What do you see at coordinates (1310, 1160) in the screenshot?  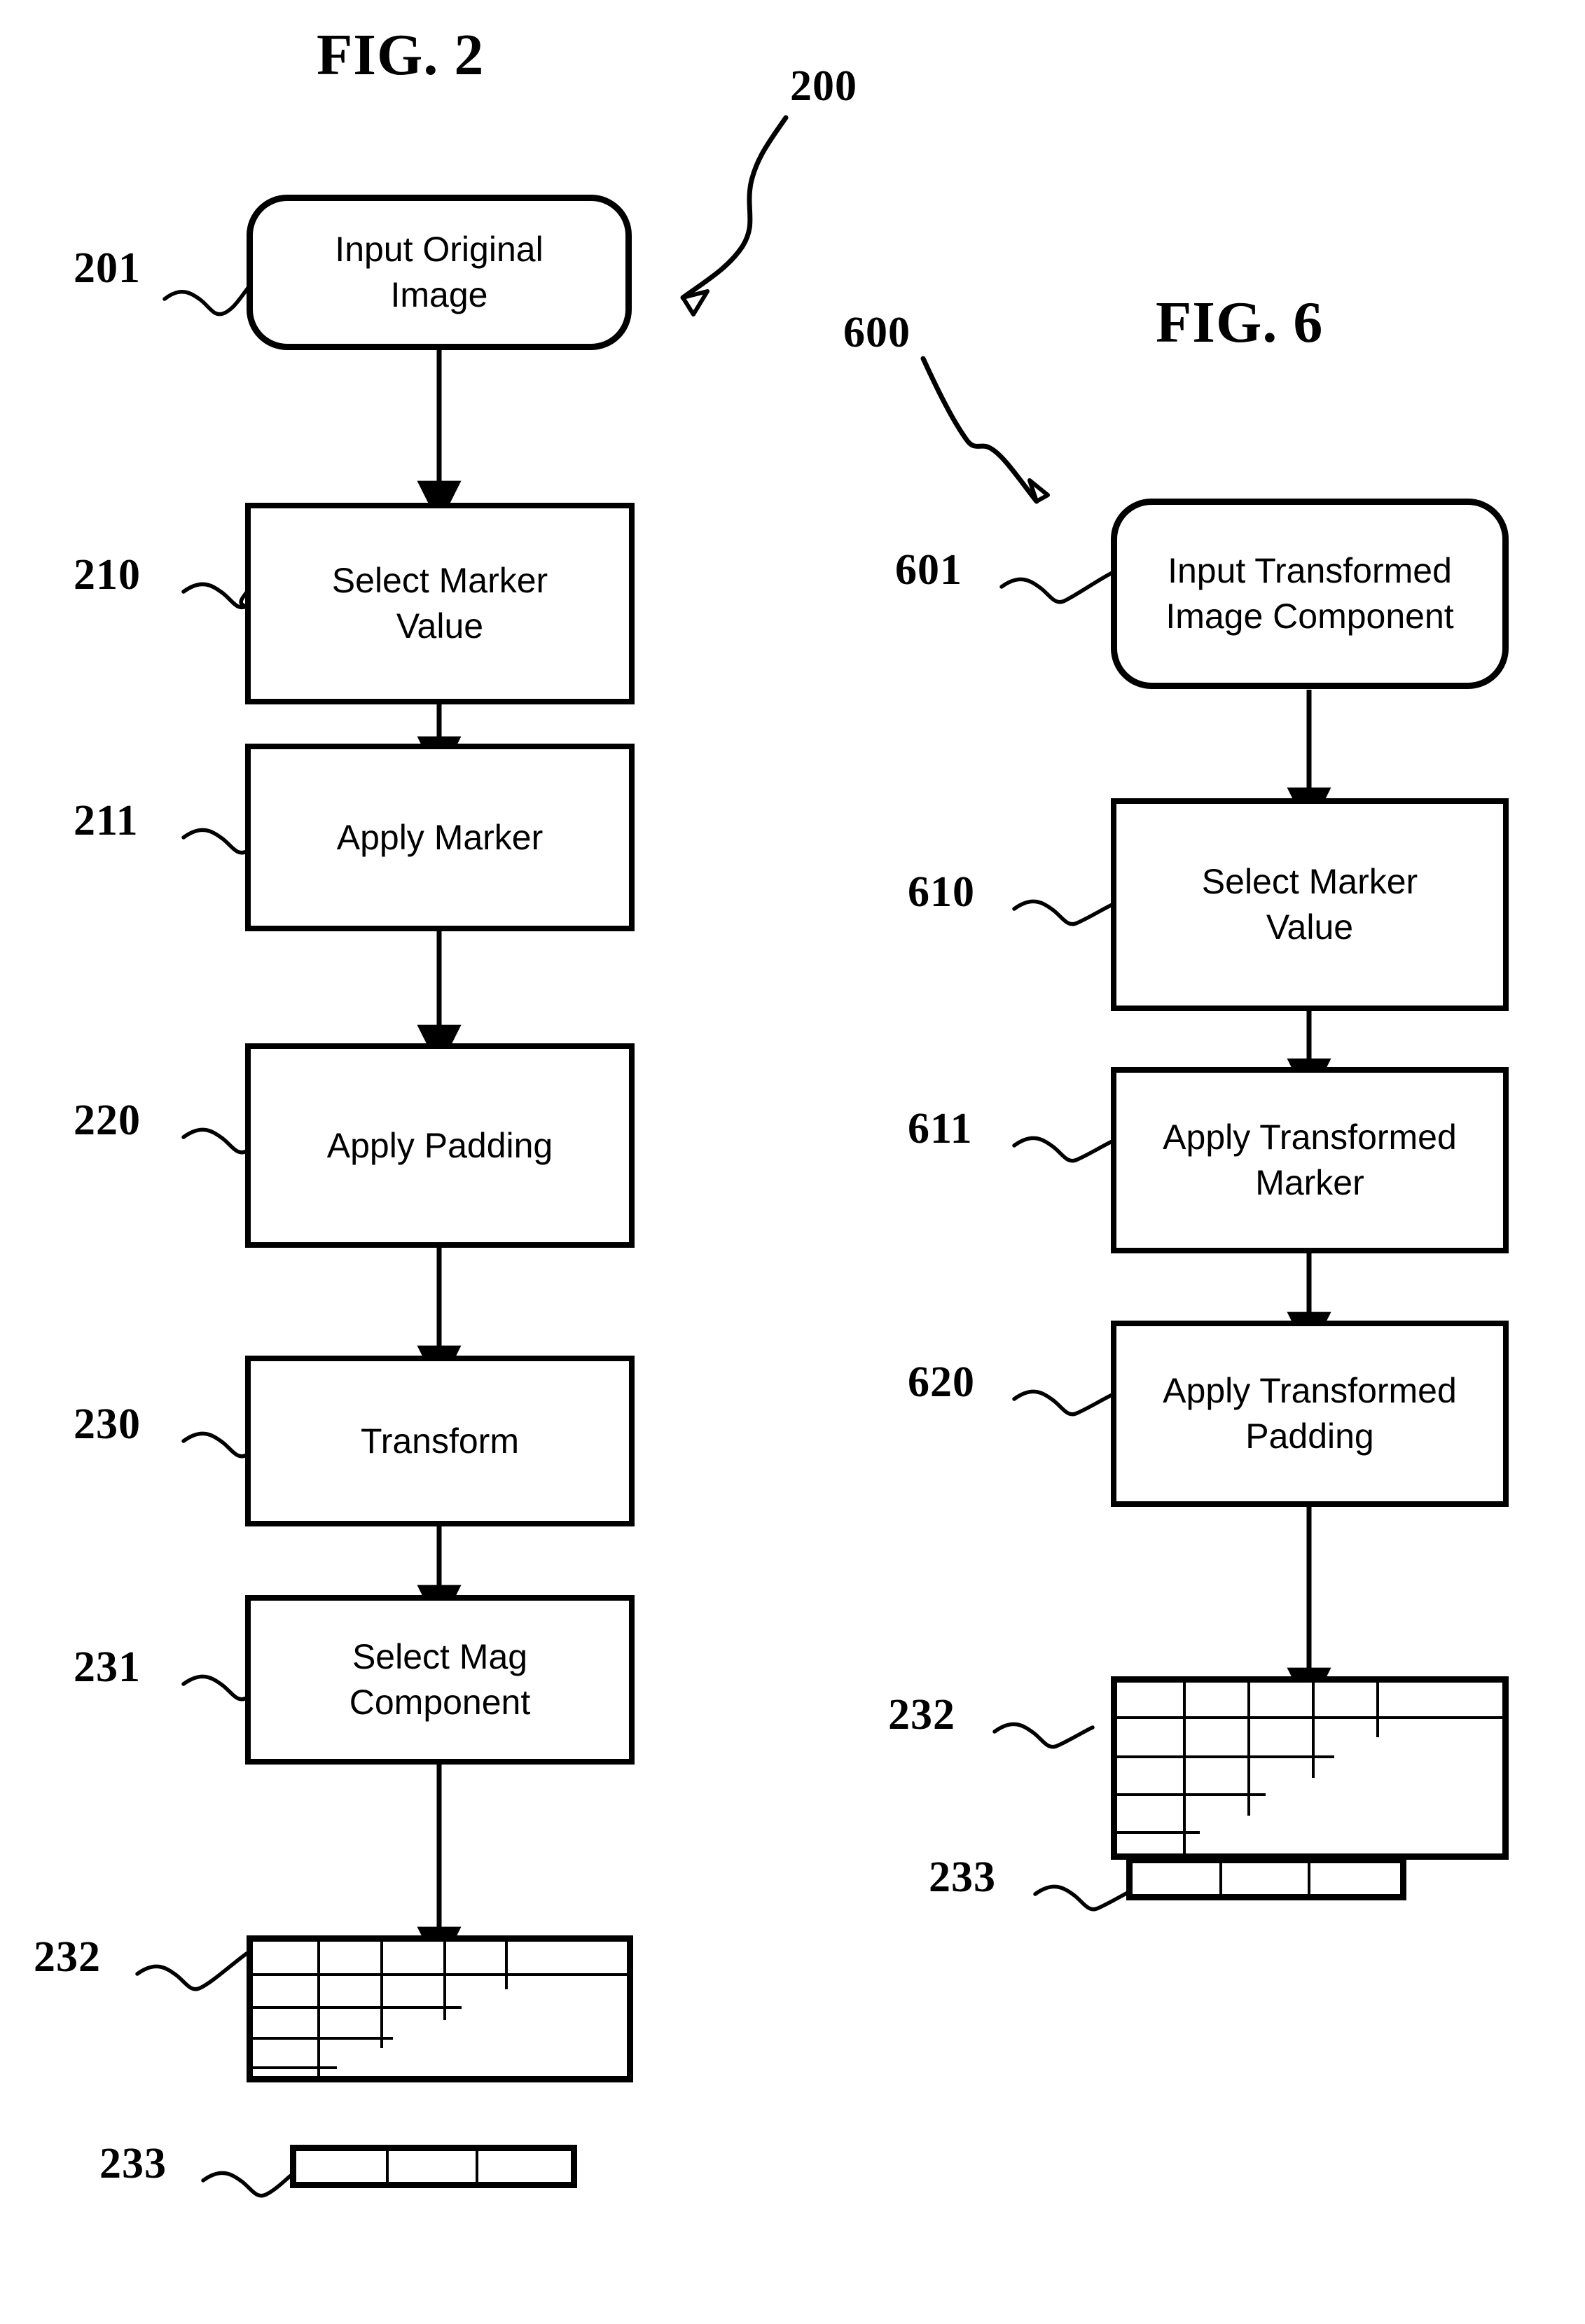 I see `step-box-611: Apply Transformed Marker` at bounding box center [1310, 1160].